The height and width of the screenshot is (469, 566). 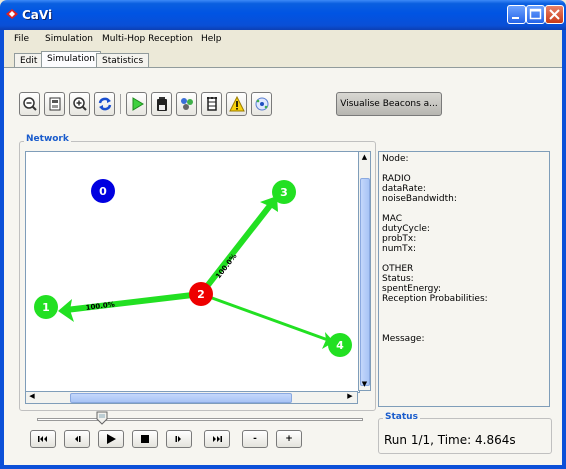 I want to click on node-4-label: 4, so click(x=340, y=345).